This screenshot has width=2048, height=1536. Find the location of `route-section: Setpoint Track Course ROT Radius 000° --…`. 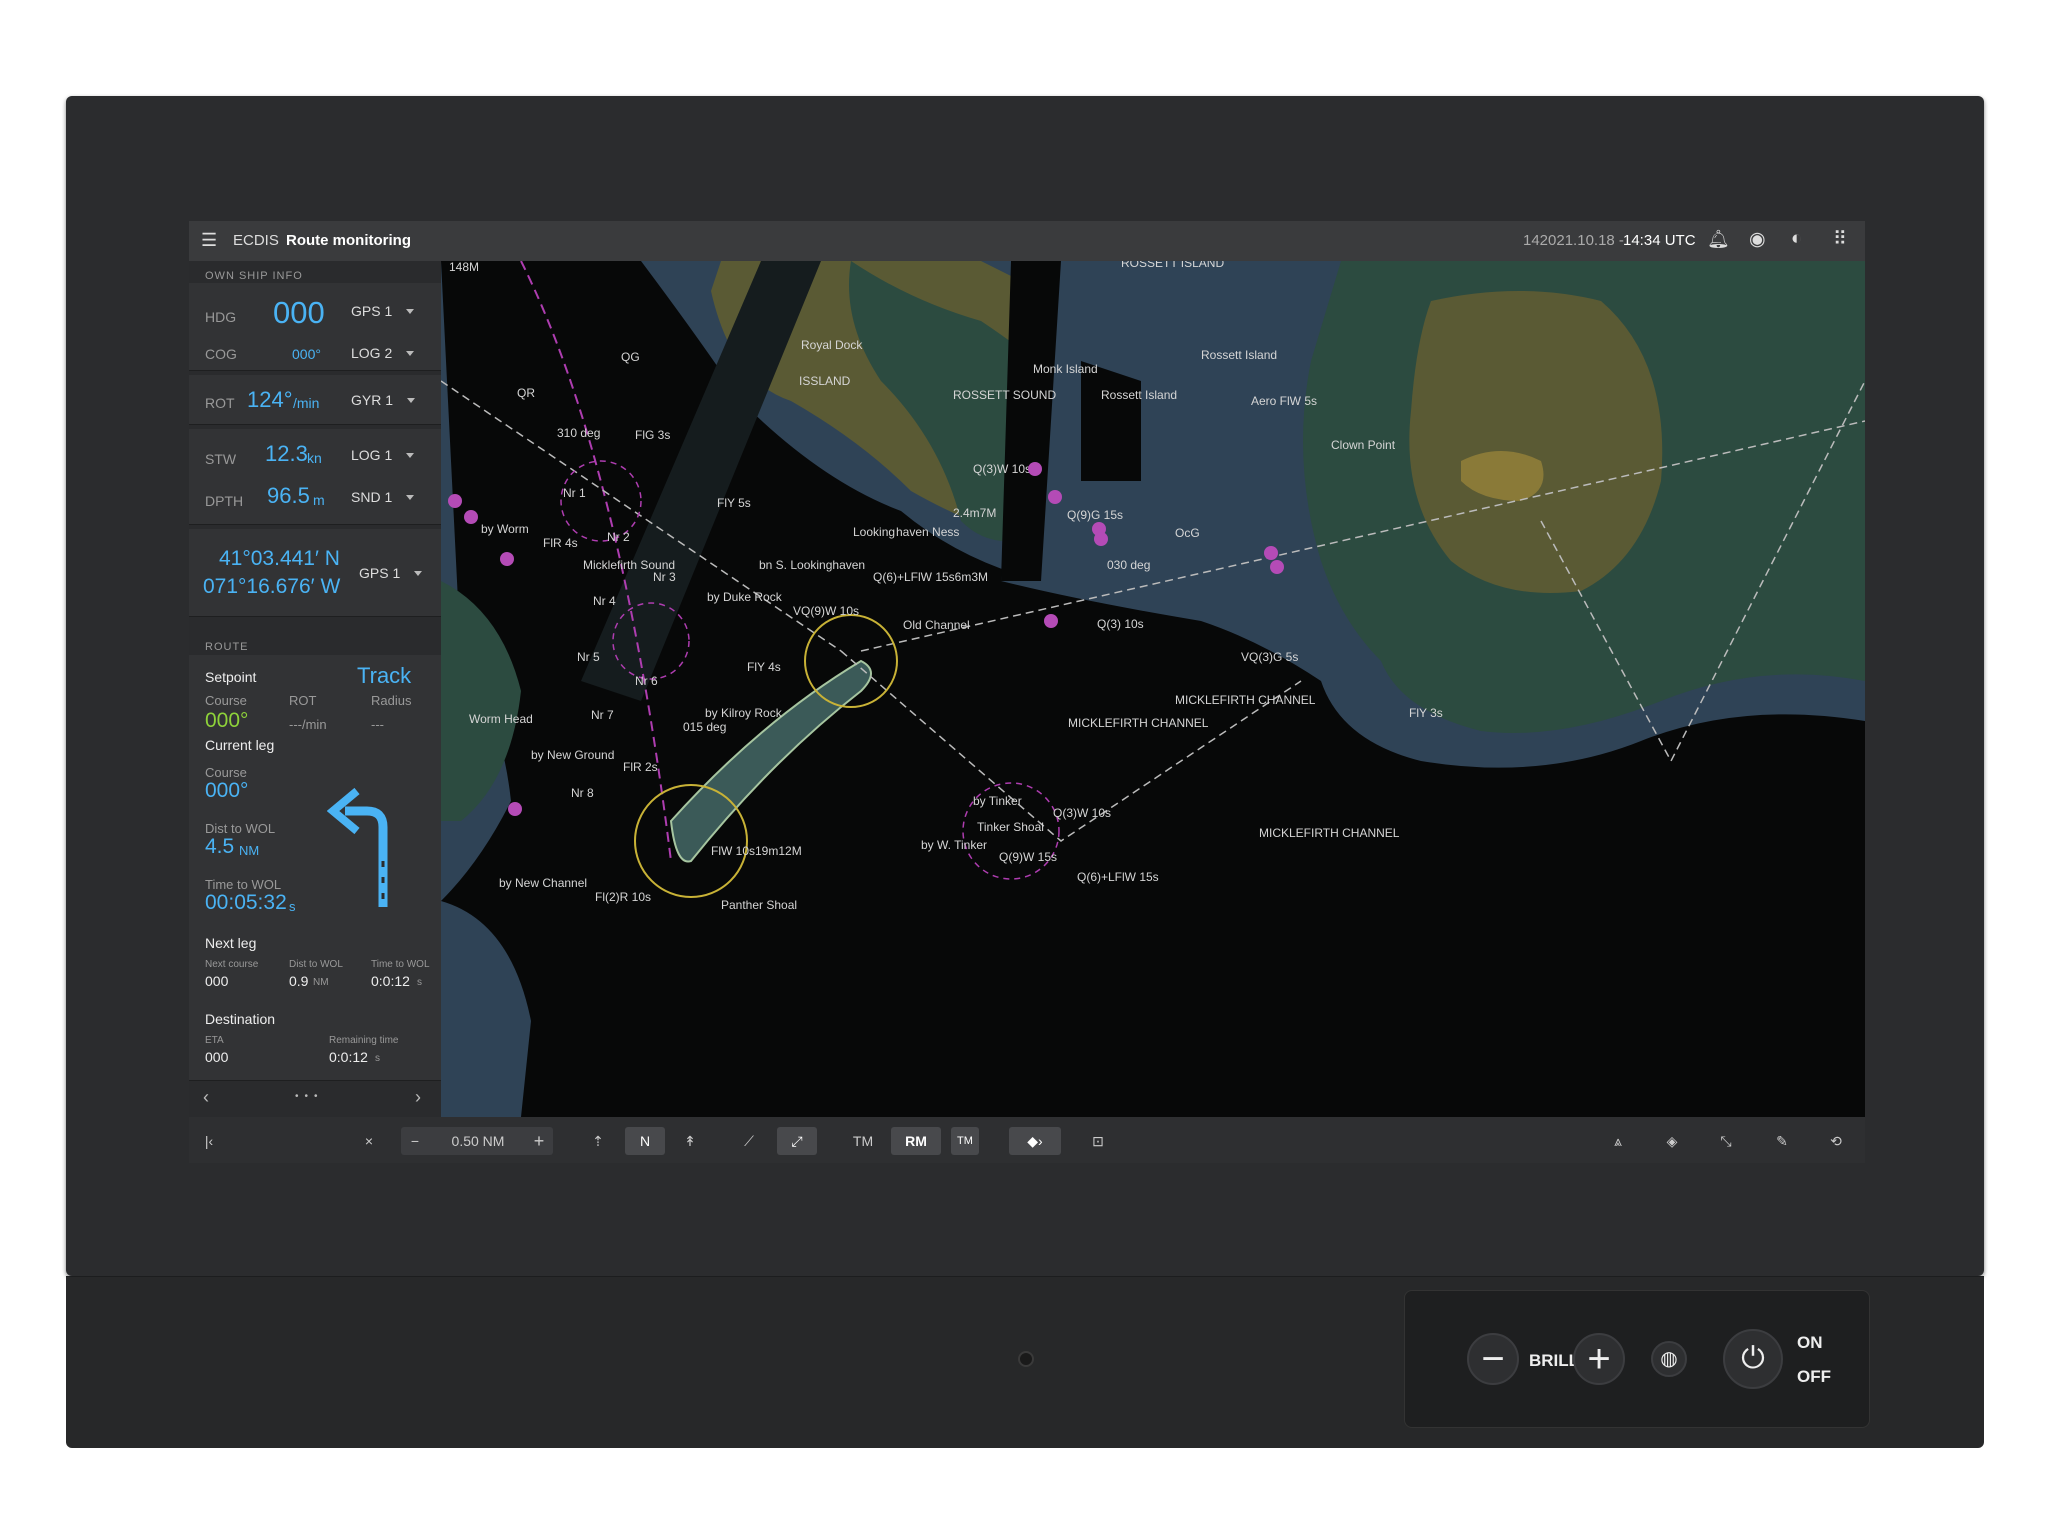

route-section: Setpoint Track Course ROT Radius 000° --… is located at coordinates (315, 868).